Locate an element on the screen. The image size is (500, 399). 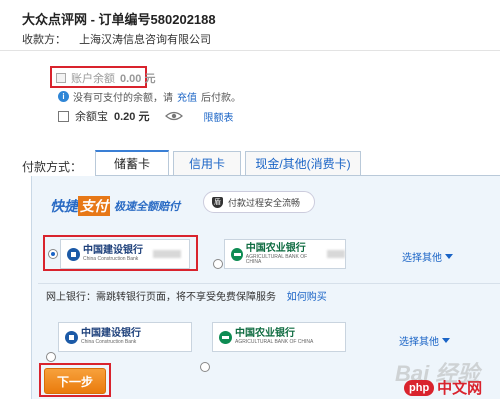
selected-bank-highlight is located at coordinates (120, 253).